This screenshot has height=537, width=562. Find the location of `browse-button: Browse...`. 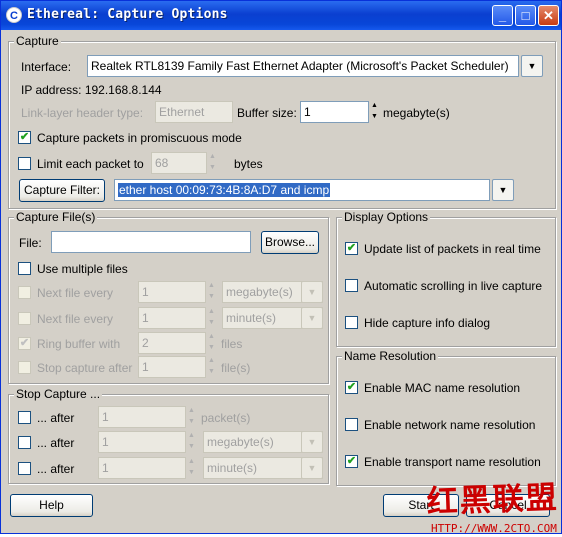

browse-button: Browse... is located at coordinates (290, 242).